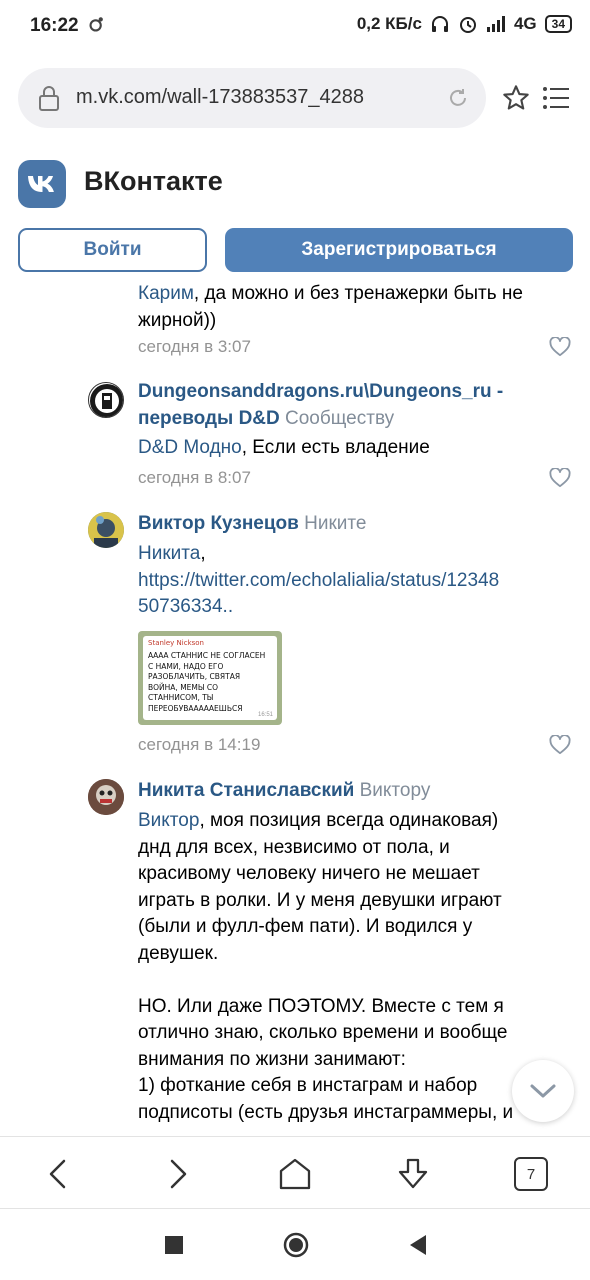 This screenshot has width=590, height=1280. Describe the element at coordinates (194, 347) in the screenshot. I see `comment-date: сегодня в 3:07` at that location.